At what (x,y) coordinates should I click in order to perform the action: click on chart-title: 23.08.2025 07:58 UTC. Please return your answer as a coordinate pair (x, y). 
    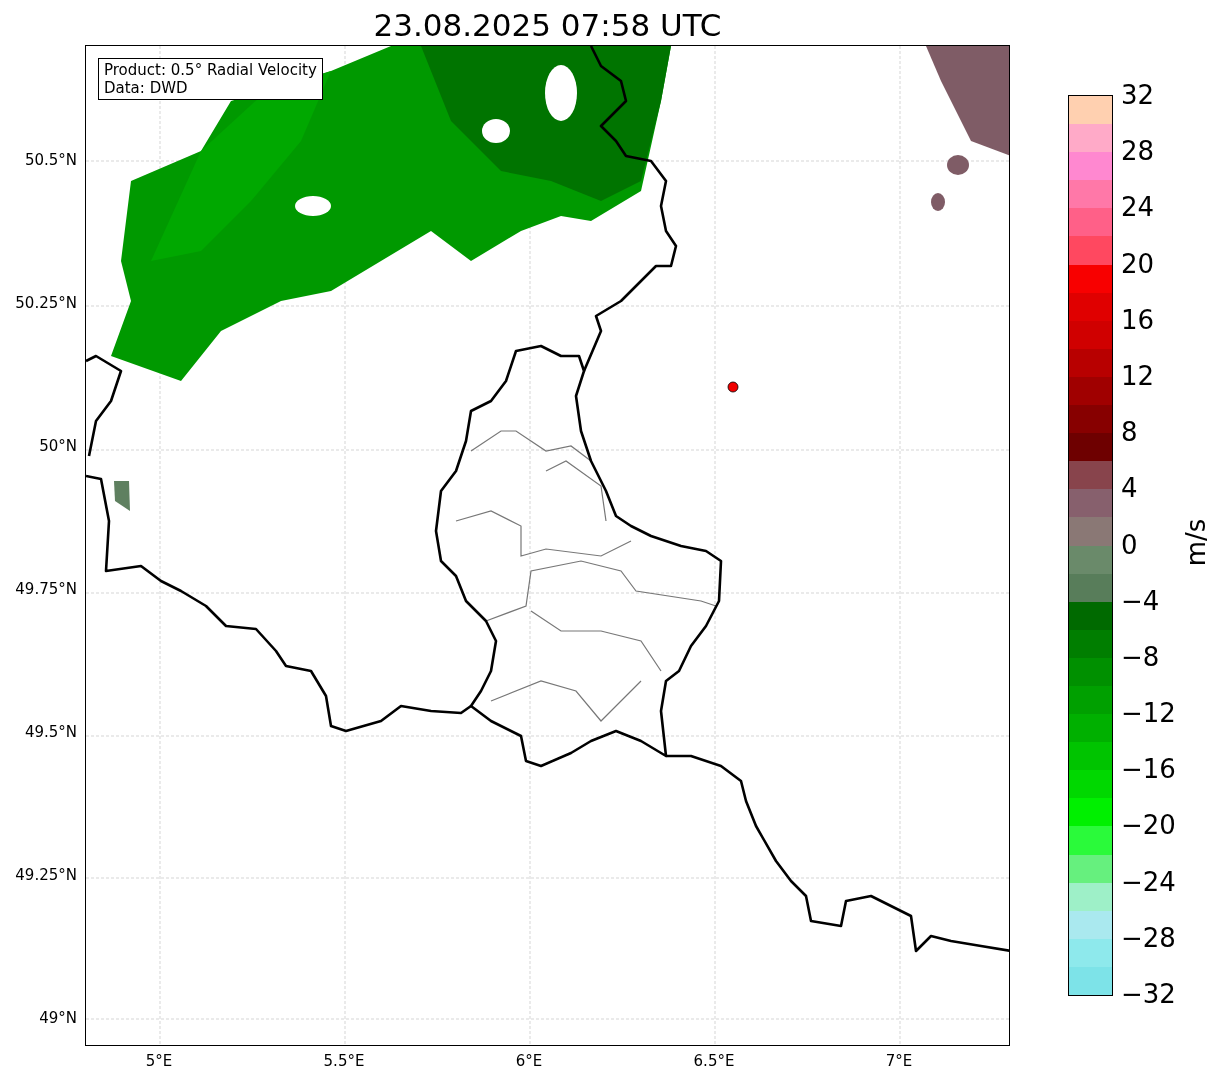
    Looking at the image, I should click on (547, 25).